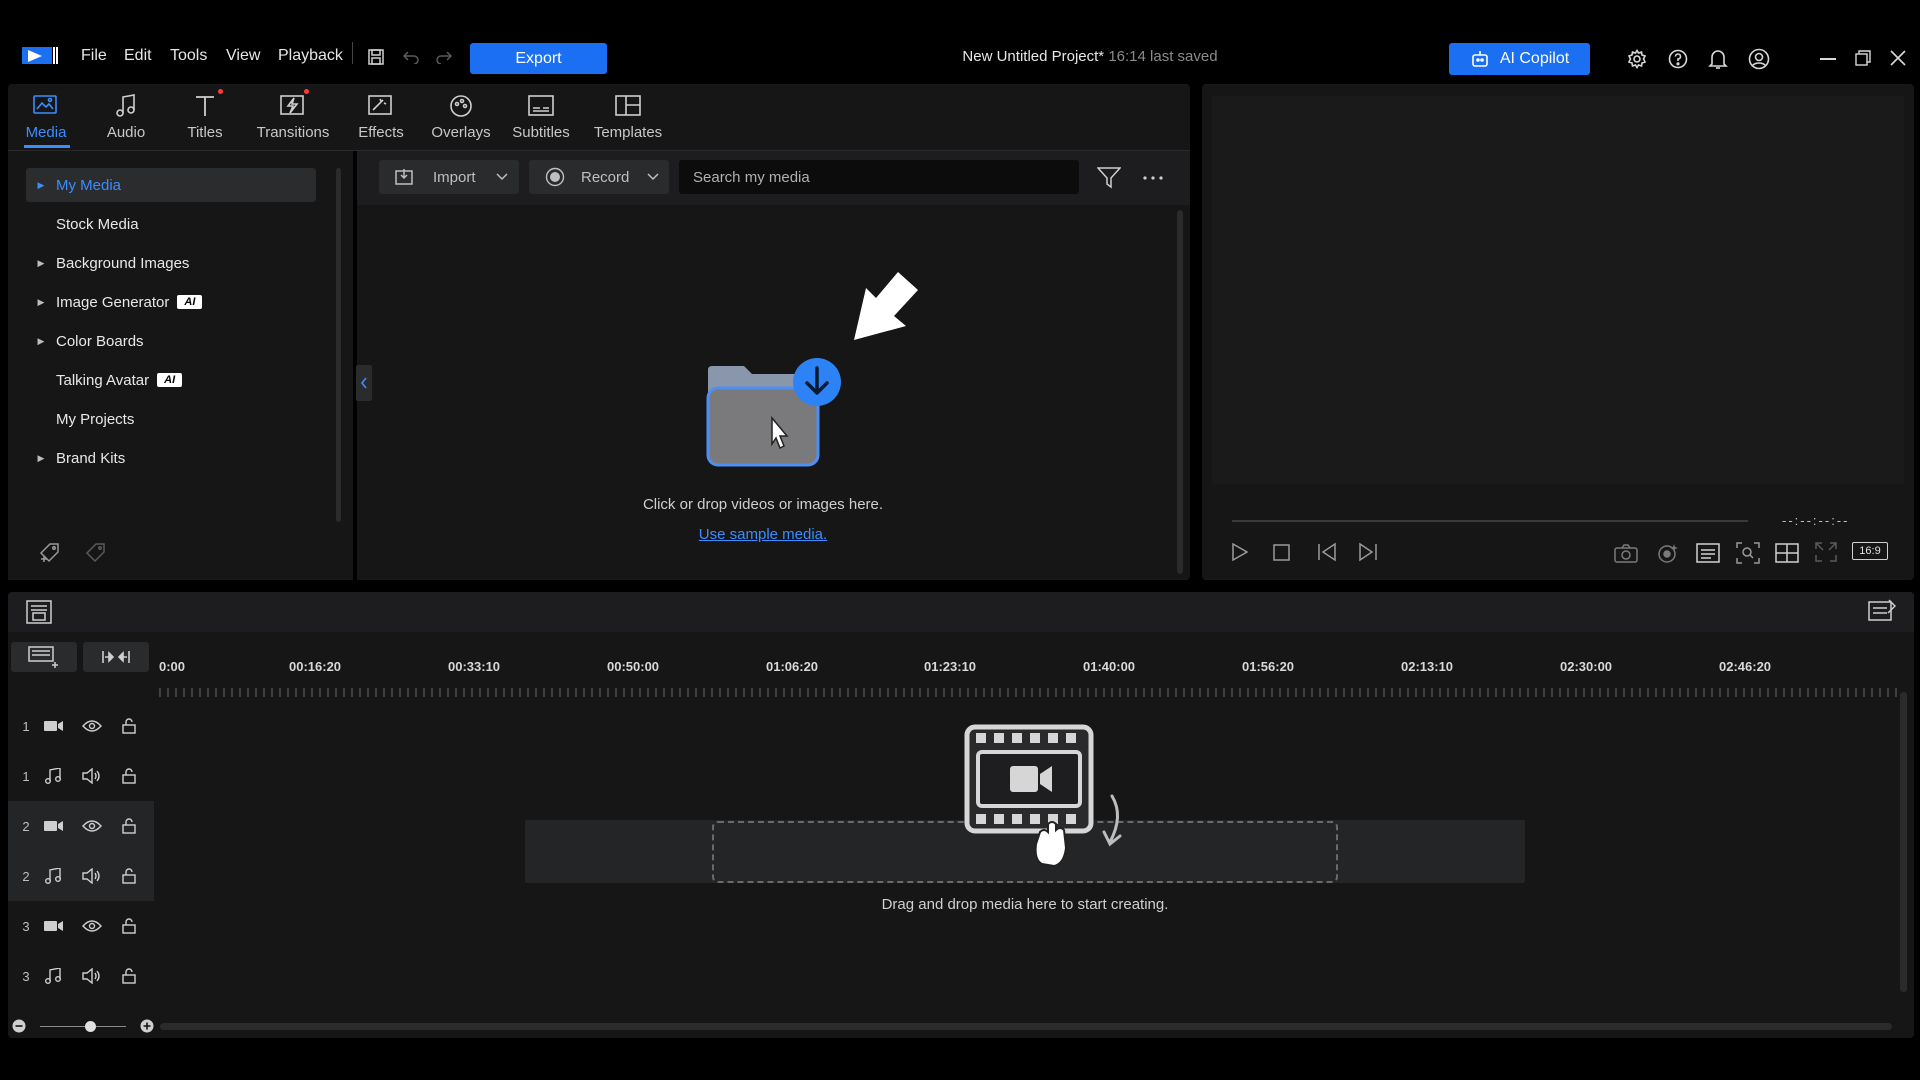  I want to click on previous-frame-icon, so click(1327, 552).